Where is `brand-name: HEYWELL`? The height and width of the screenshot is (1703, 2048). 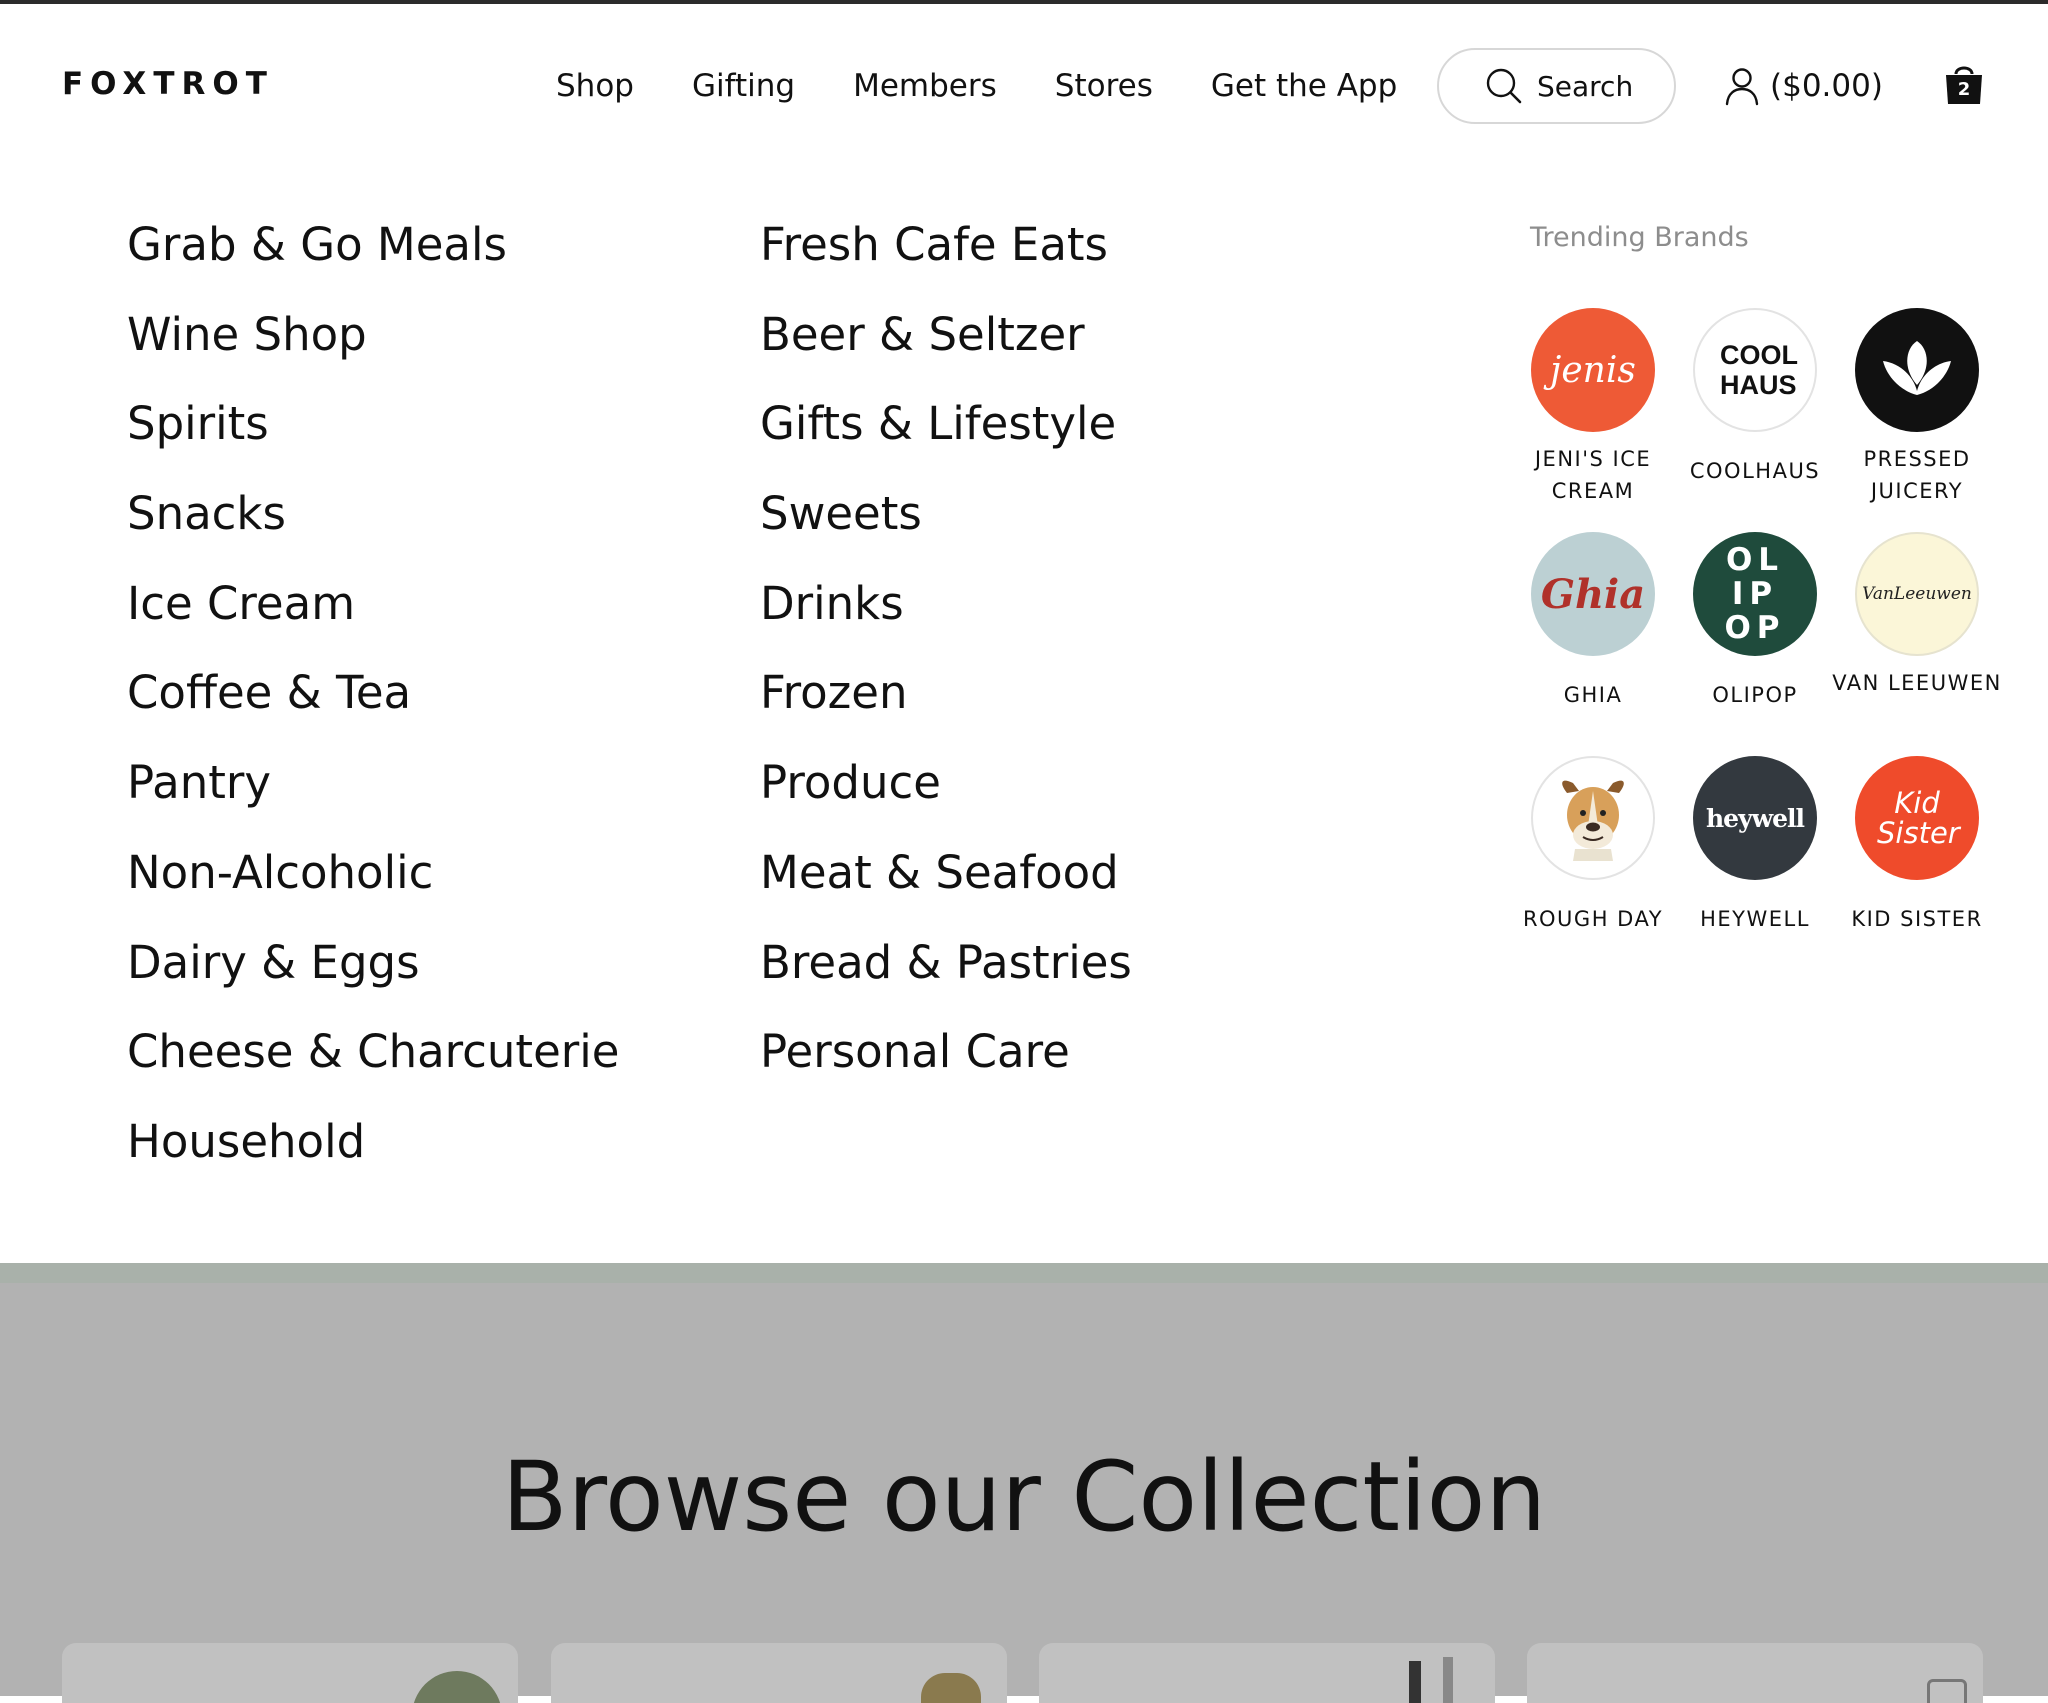
brand-name: HEYWELL is located at coordinates (1755, 919).